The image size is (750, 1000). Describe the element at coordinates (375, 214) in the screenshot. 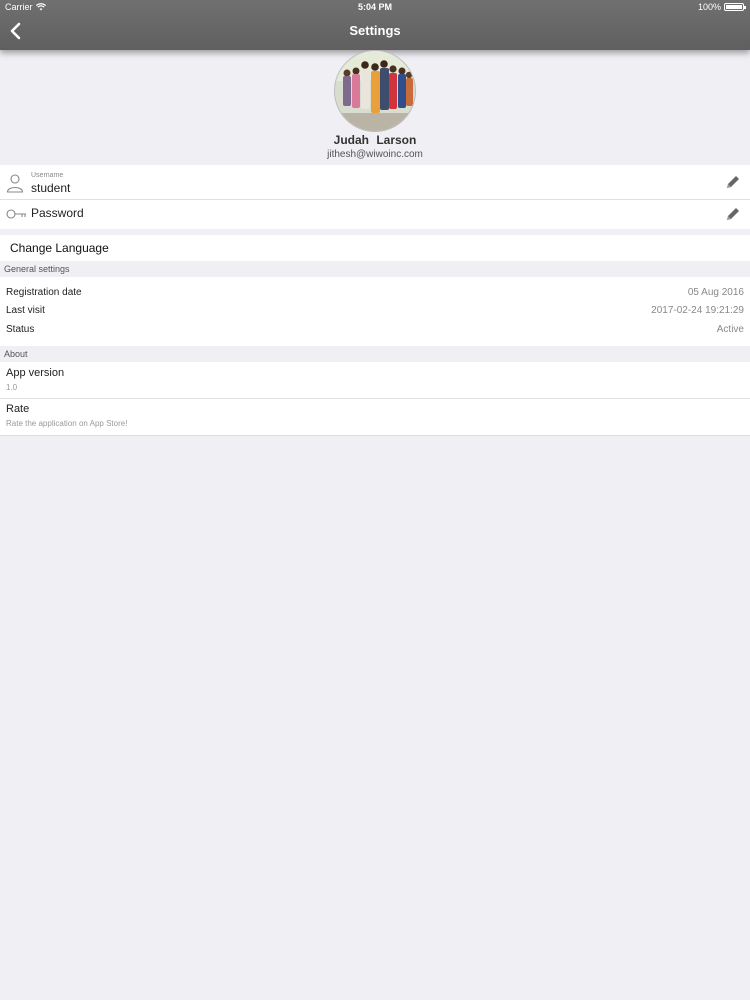

I see `password-row: Password` at that location.